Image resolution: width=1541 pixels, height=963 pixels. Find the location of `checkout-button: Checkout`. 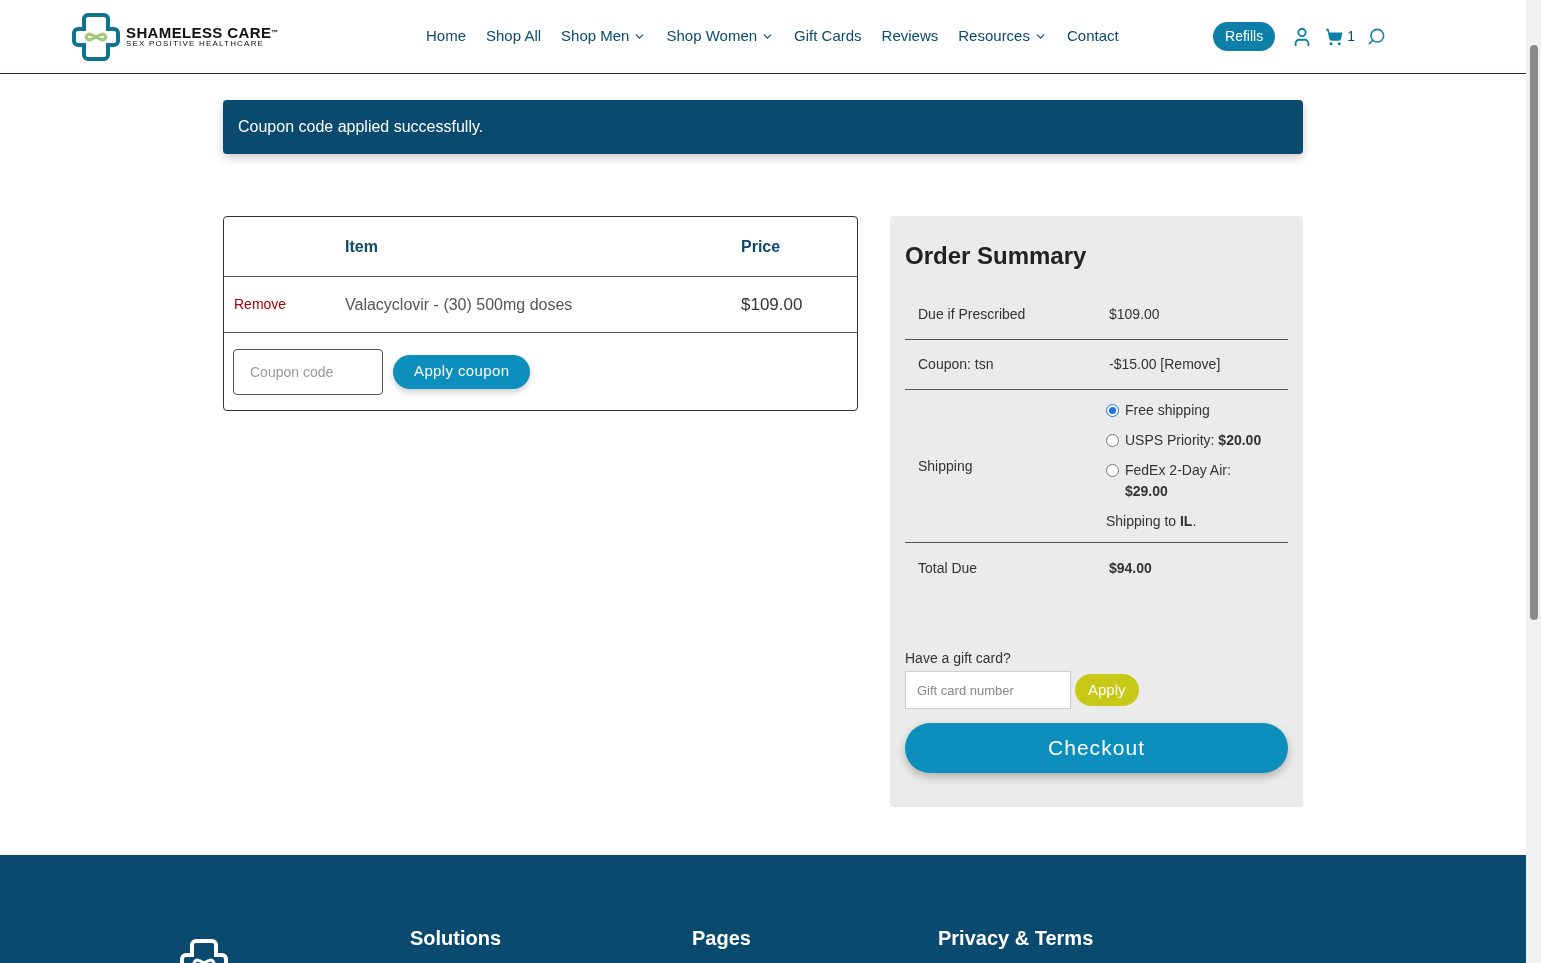

checkout-button: Checkout is located at coordinates (1096, 748).